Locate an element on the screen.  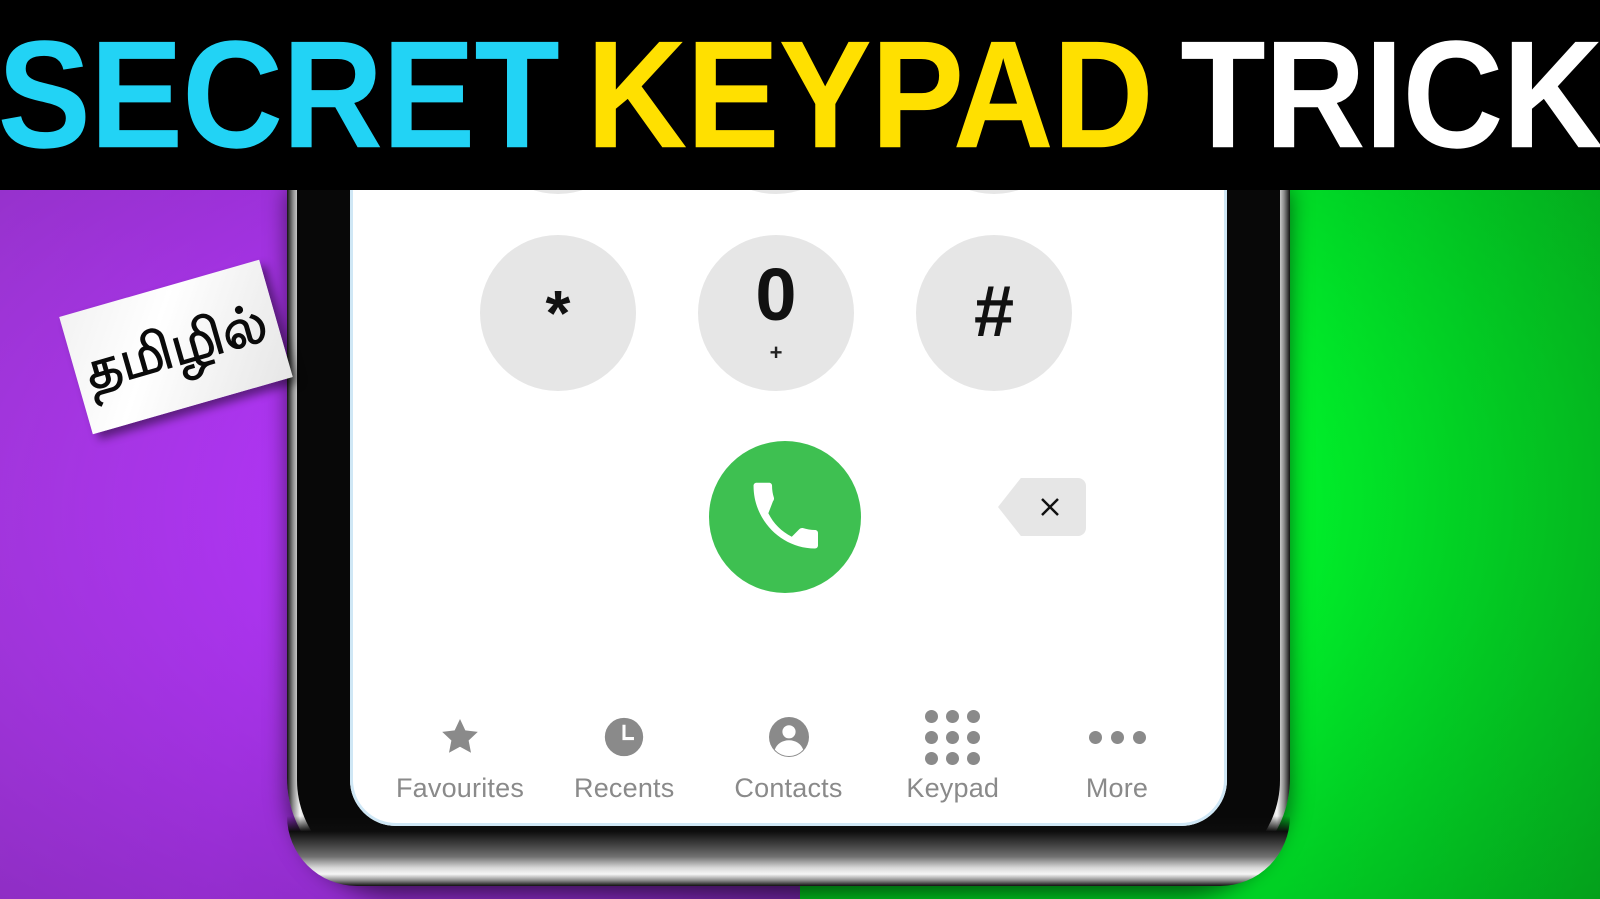
bottom-tab-bar: Favourites Recents Contacts Keypad More is located at coordinates (788, 756).